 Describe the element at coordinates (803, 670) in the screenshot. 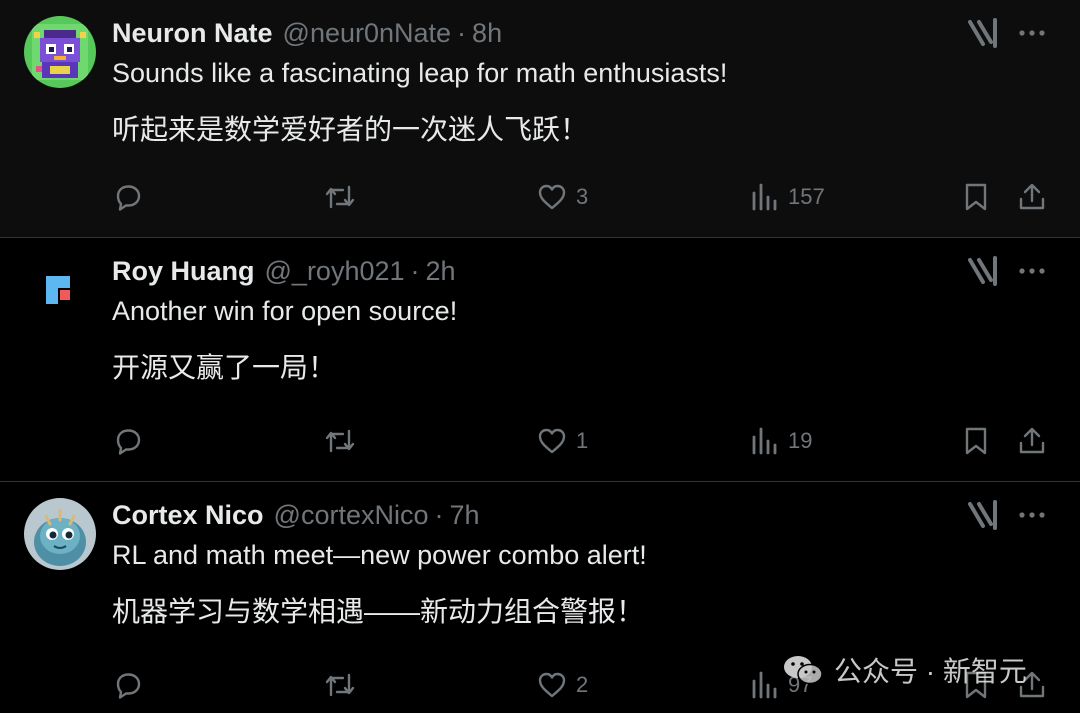

I see `wechat-icon` at that location.